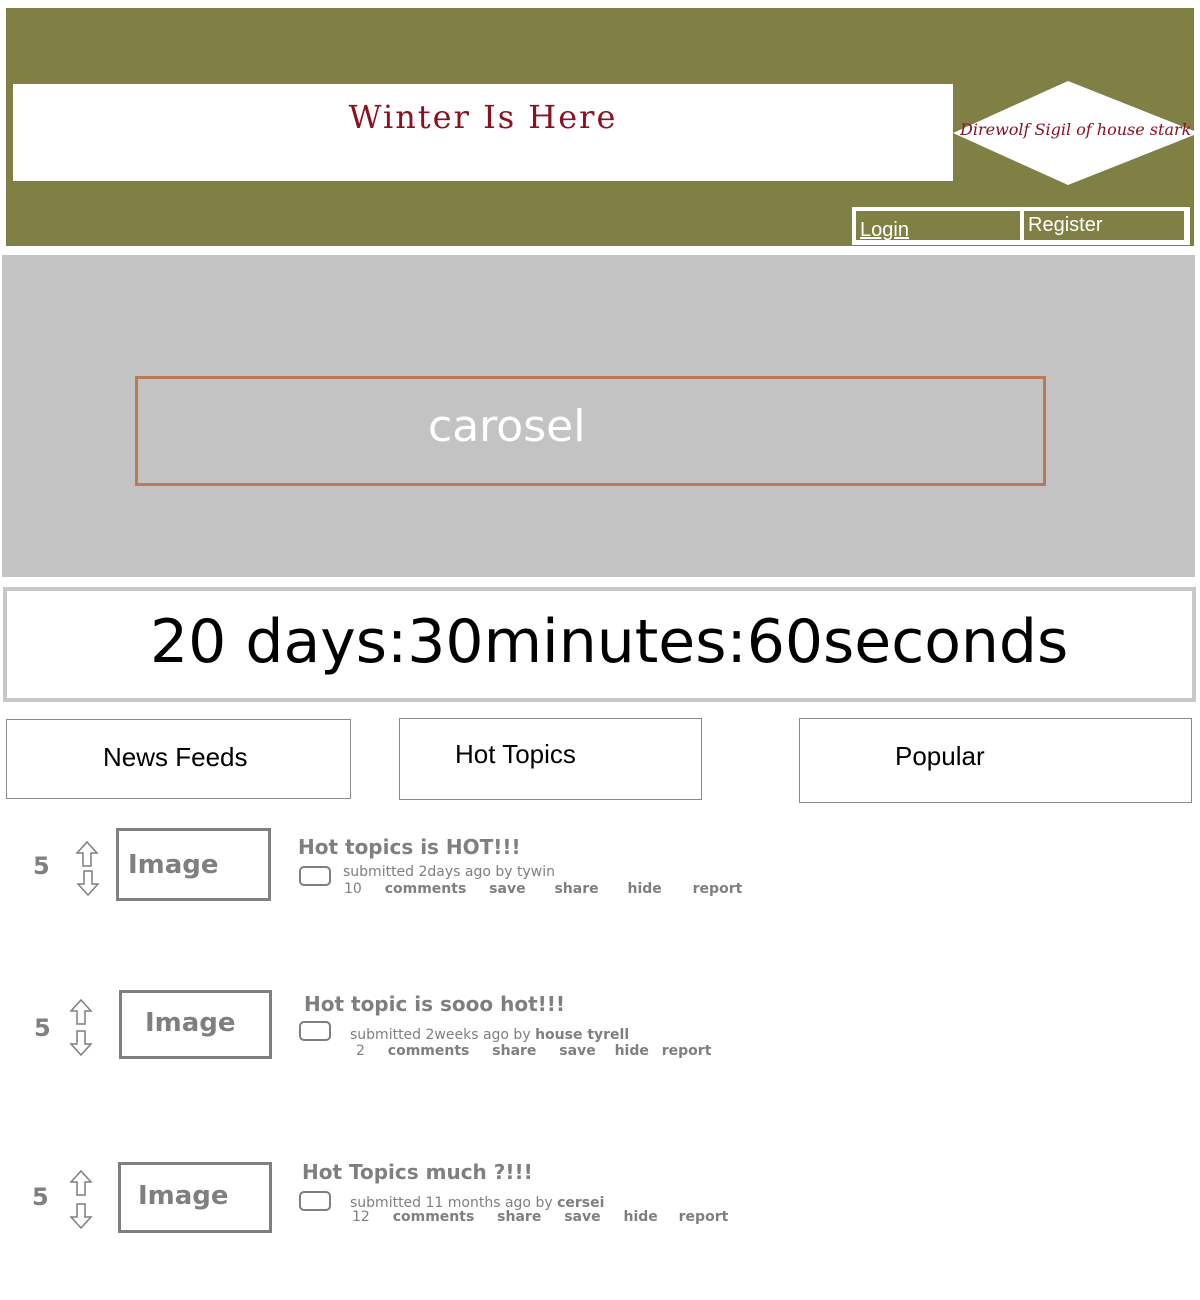 This screenshot has width=1200, height=1300. What do you see at coordinates (412, 1051) in the screenshot?
I see `comments-link: 2 comments` at bounding box center [412, 1051].